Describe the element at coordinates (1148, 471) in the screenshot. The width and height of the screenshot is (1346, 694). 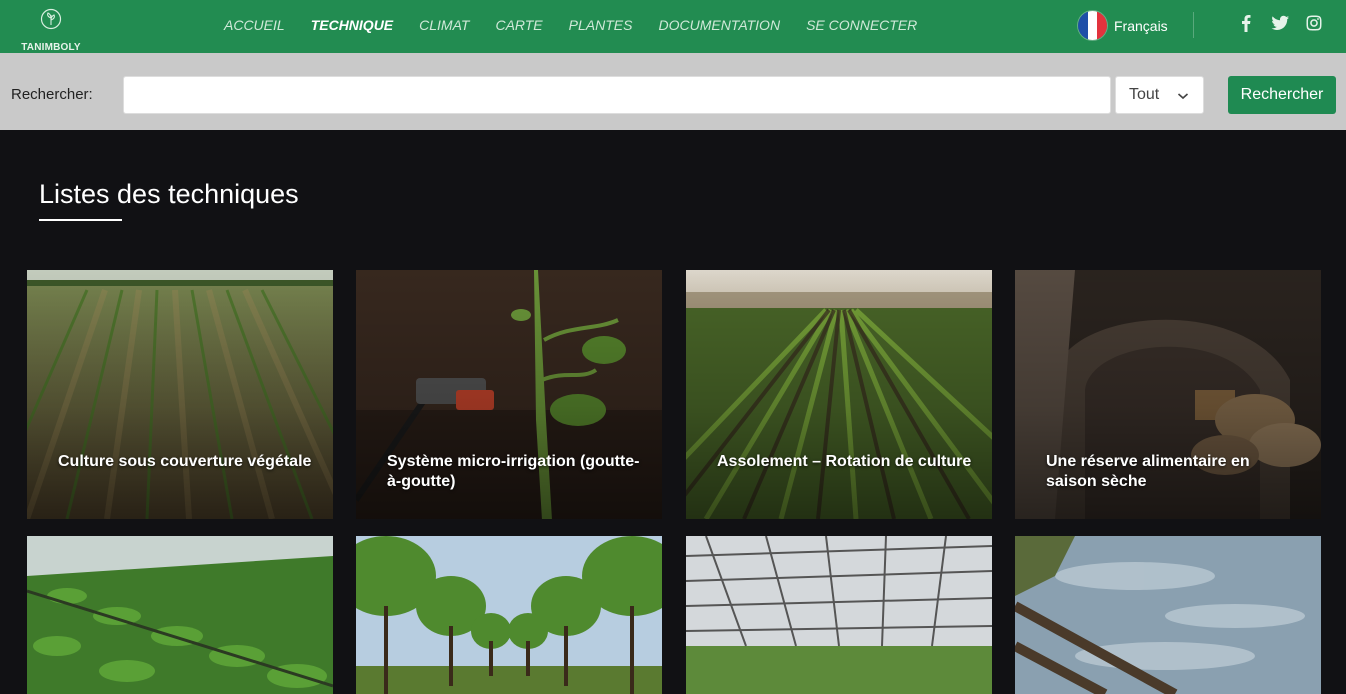
I see `card-title: Une réserve alimentaire en saison sèche` at that location.